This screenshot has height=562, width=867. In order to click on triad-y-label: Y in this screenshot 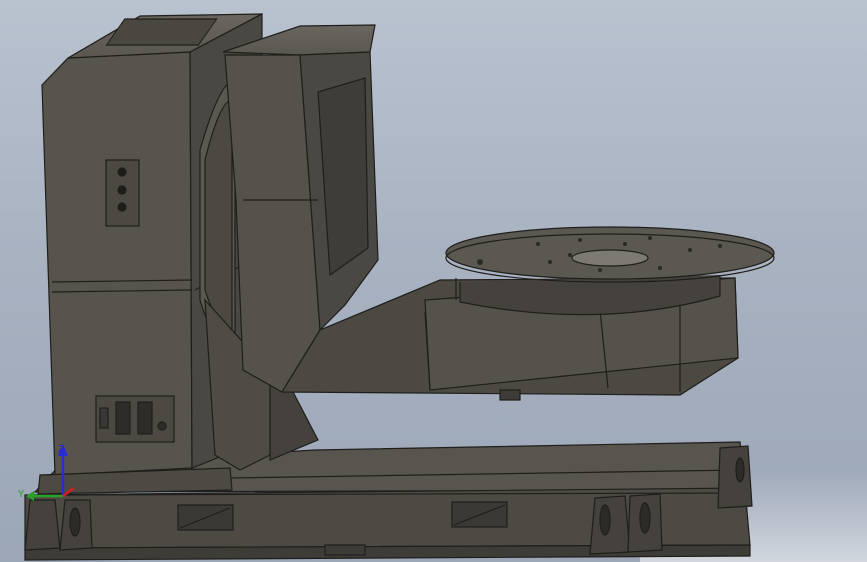, I will do `click(21, 494)`.